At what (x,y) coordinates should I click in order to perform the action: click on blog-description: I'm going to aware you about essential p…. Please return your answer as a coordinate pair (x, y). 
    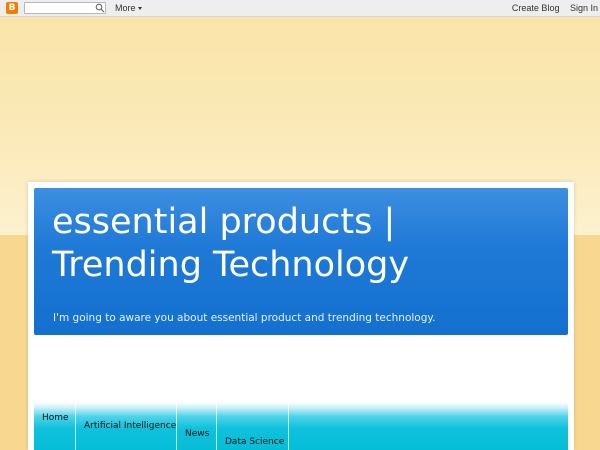
    Looking at the image, I should click on (244, 318).